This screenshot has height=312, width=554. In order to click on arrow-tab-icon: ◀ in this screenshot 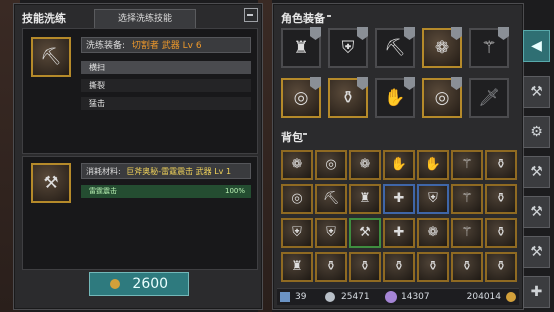, I will do `click(536, 46)`.